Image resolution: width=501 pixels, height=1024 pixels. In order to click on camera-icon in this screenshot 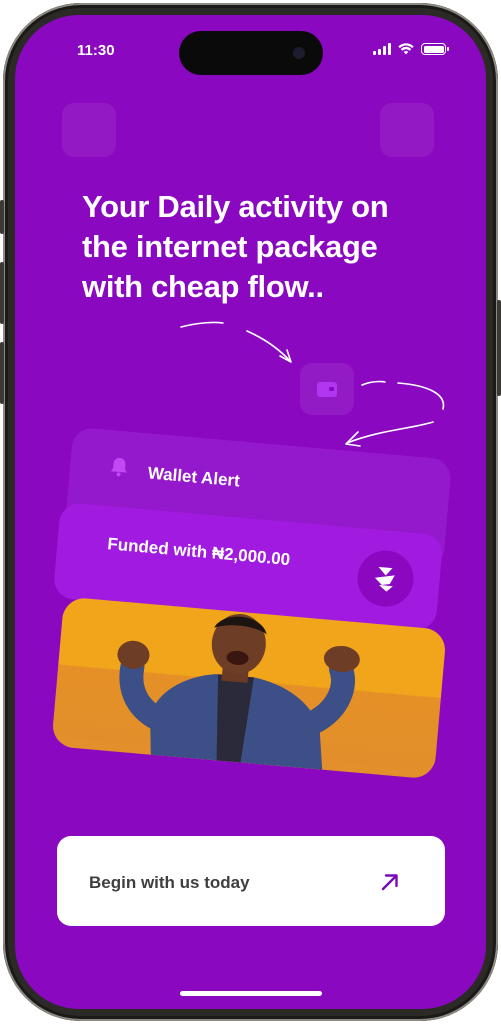, I will do `click(299, 53)`.